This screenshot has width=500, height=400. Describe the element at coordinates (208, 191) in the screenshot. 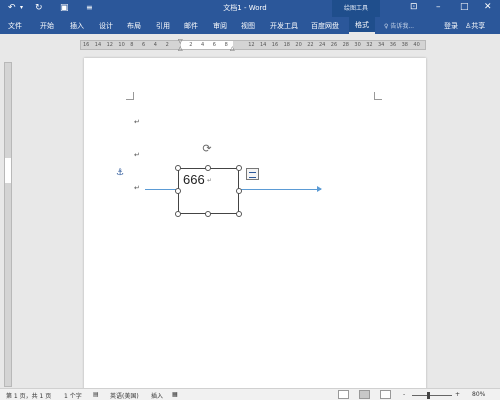

I see `text-box: 666 ↵` at that location.